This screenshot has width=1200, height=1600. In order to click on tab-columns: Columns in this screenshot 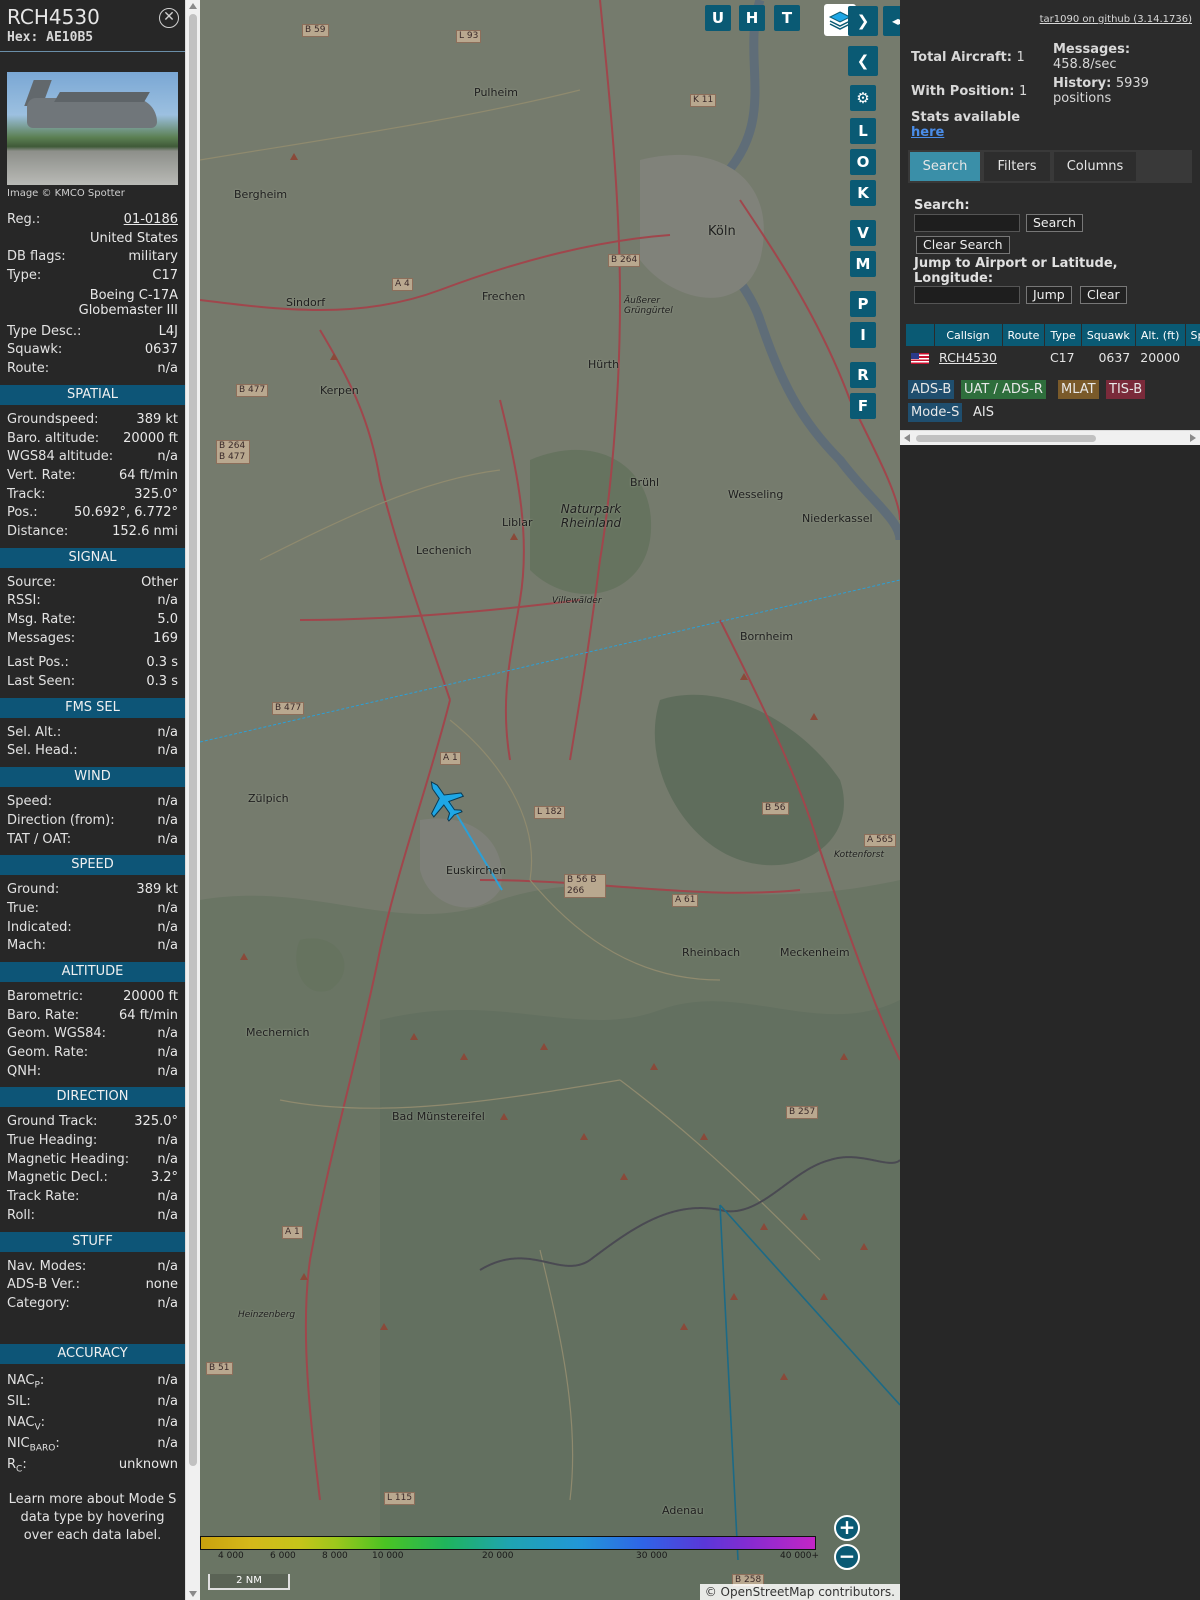, I will do `click(1095, 166)`.